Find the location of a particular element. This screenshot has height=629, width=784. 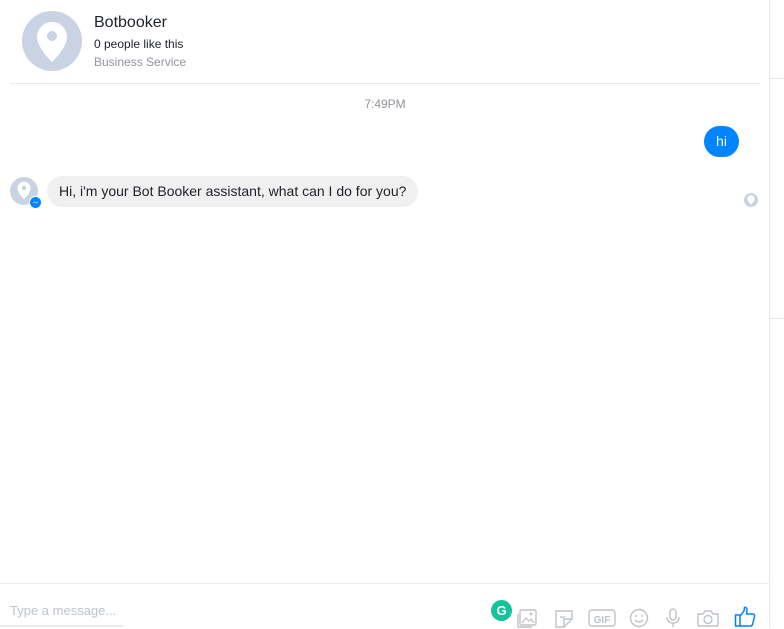

thumbs-up-icon is located at coordinates (745, 616).